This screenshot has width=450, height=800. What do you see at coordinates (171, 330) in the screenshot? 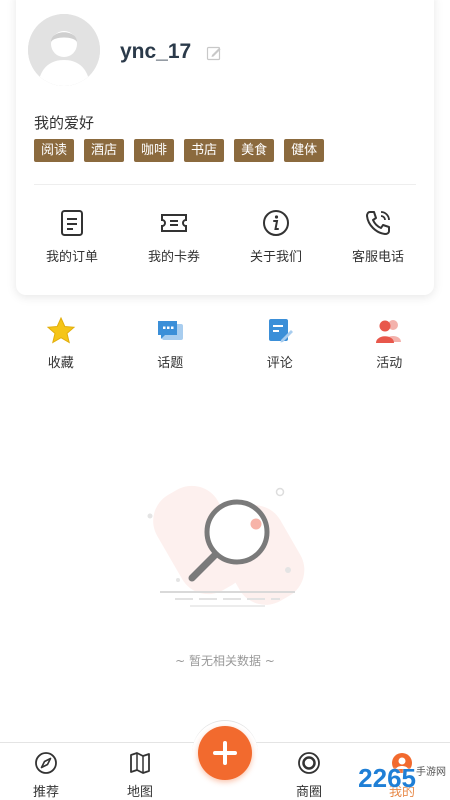
I see `chat-icon` at bounding box center [171, 330].